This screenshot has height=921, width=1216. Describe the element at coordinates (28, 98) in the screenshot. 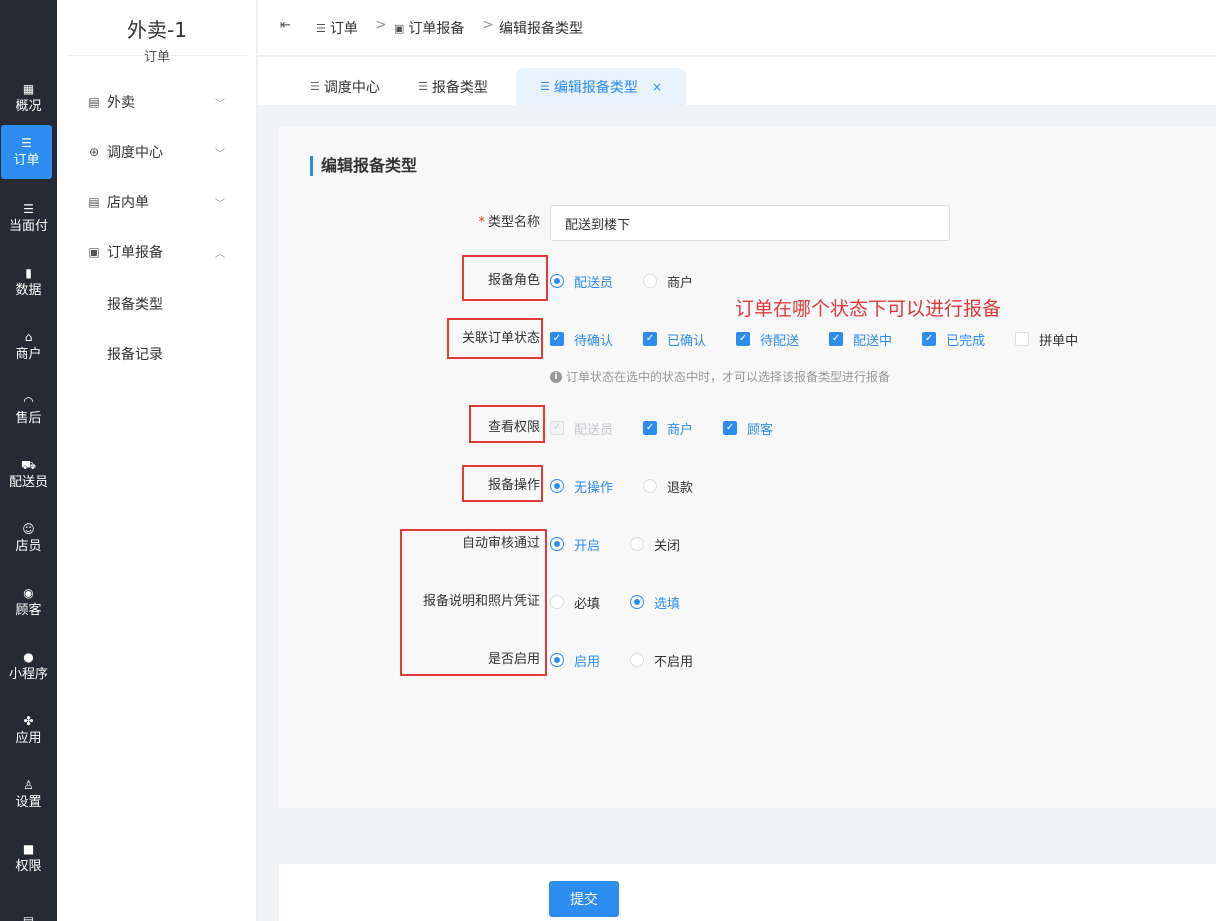

I see `rail-item-overview: ▦ 概况` at that location.